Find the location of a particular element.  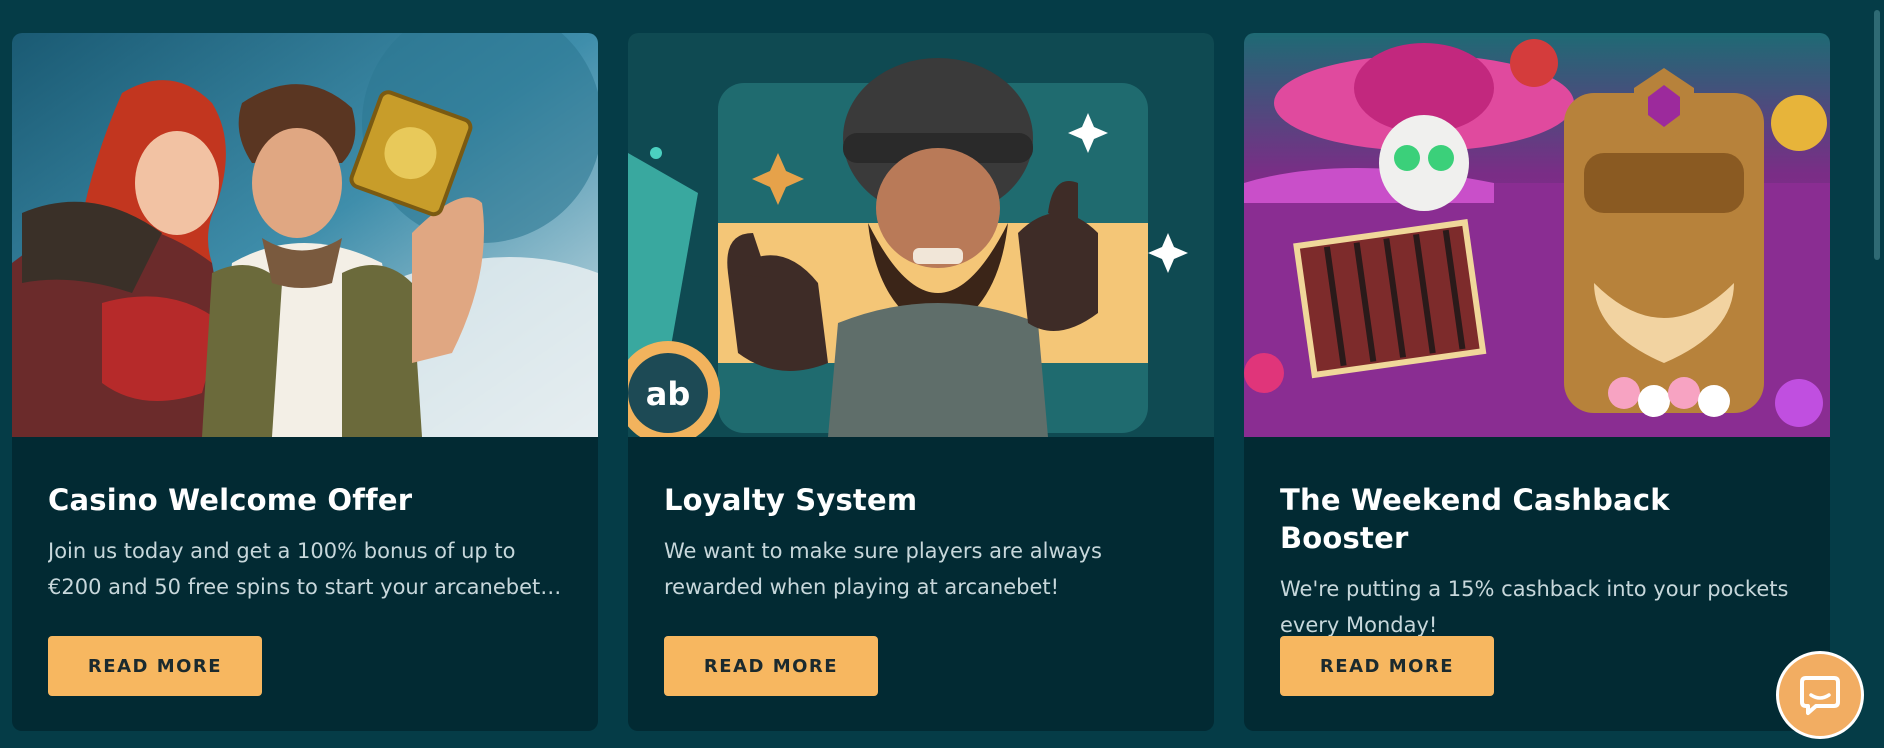

chat-button is located at coordinates (1820, 695).